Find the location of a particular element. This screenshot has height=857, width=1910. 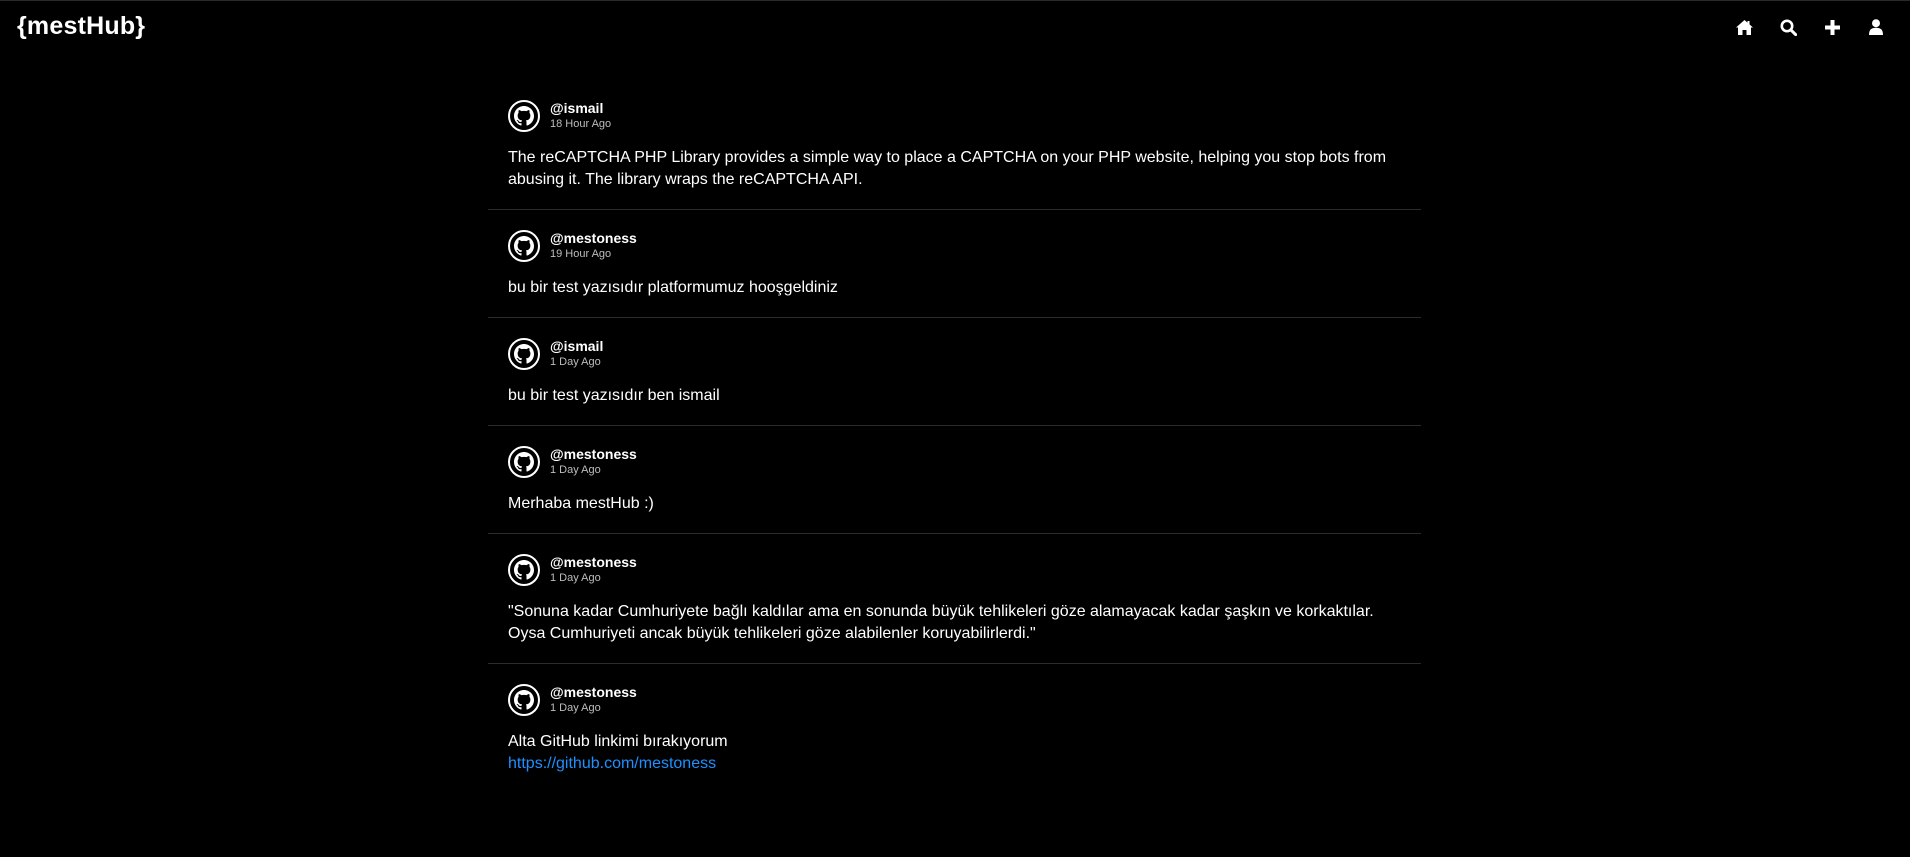

post-meta: @mestoness 19 Hour Ago is located at coordinates (593, 245).